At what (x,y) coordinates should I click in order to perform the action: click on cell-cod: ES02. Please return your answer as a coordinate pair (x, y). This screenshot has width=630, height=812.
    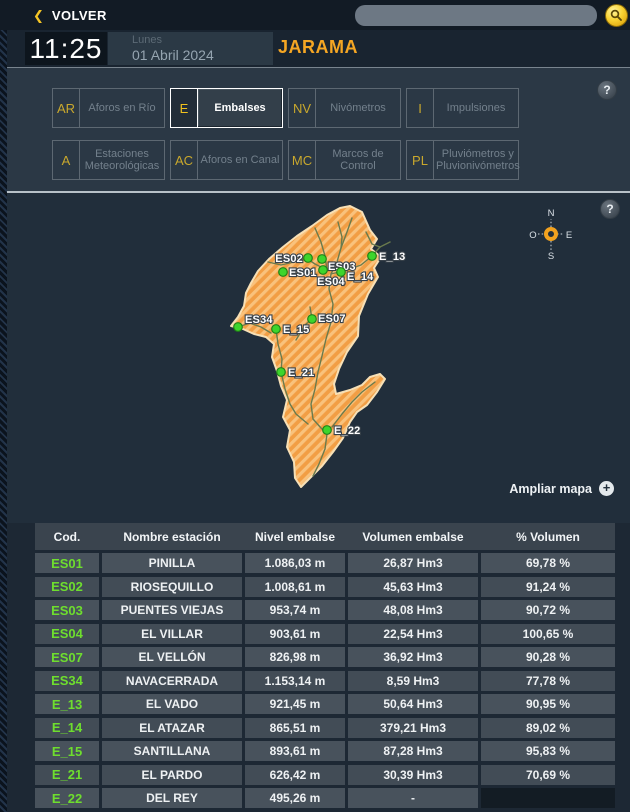
    Looking at the image, I should click on (67, 586).